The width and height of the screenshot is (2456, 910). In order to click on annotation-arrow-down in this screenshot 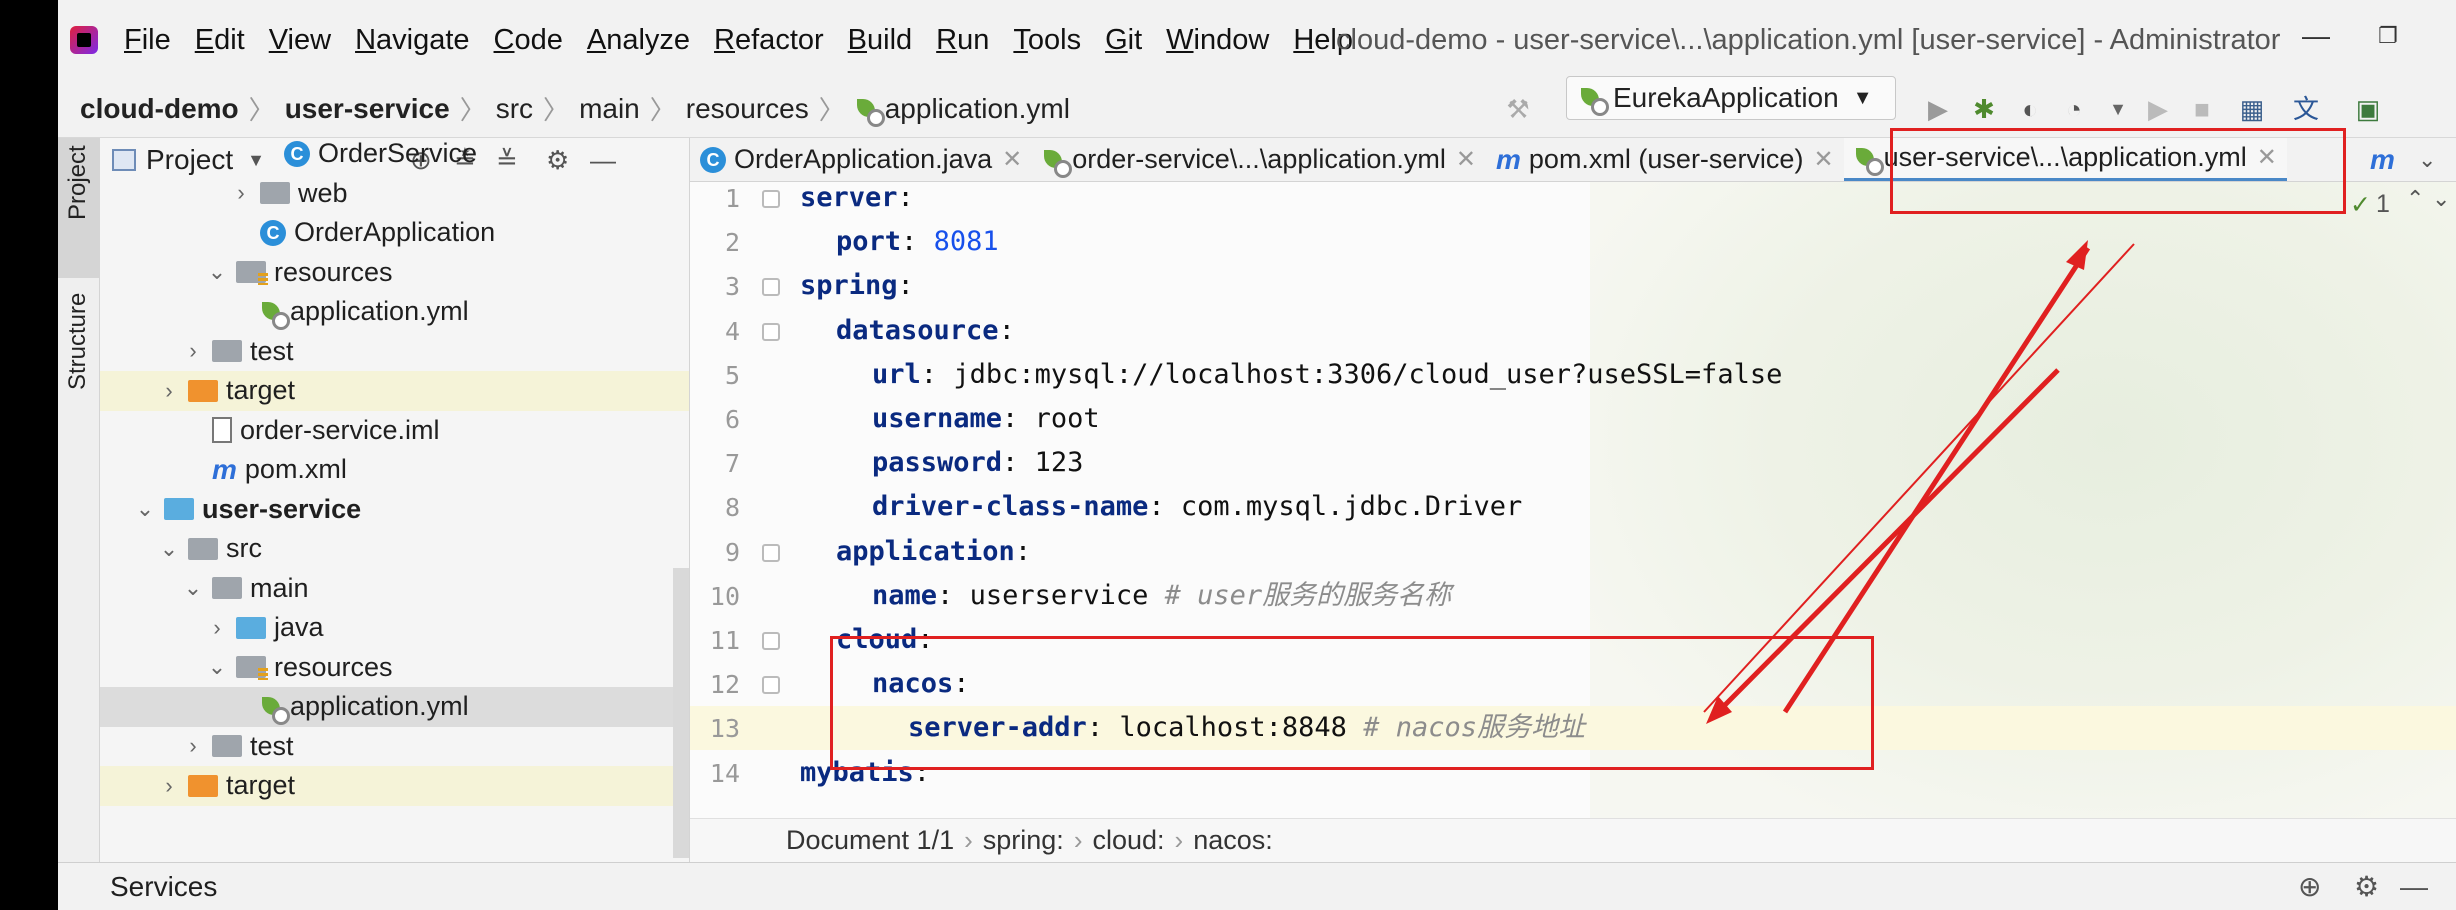, I will do `click(1888, 541)`.